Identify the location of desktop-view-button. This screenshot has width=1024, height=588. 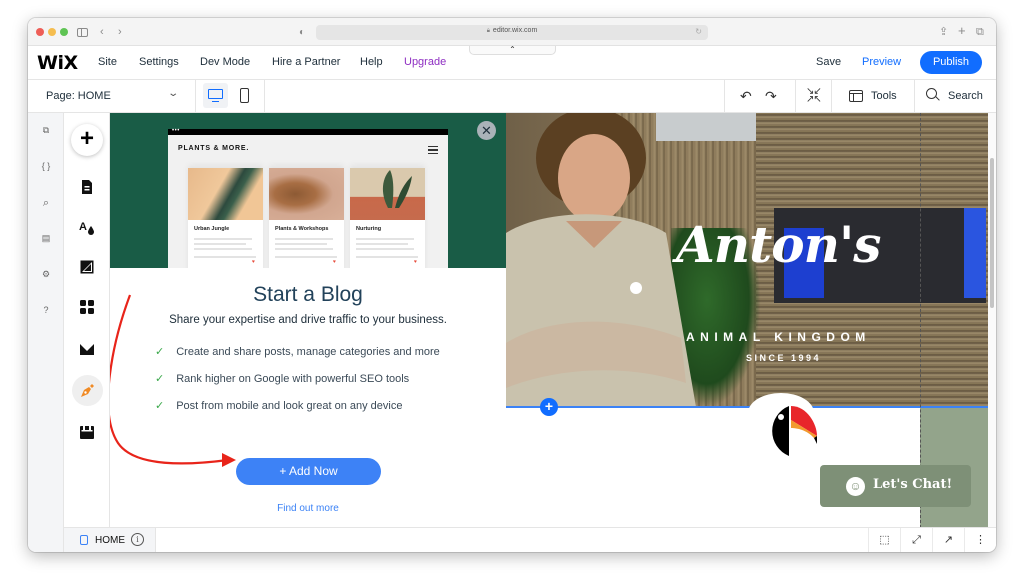
(215, 95).